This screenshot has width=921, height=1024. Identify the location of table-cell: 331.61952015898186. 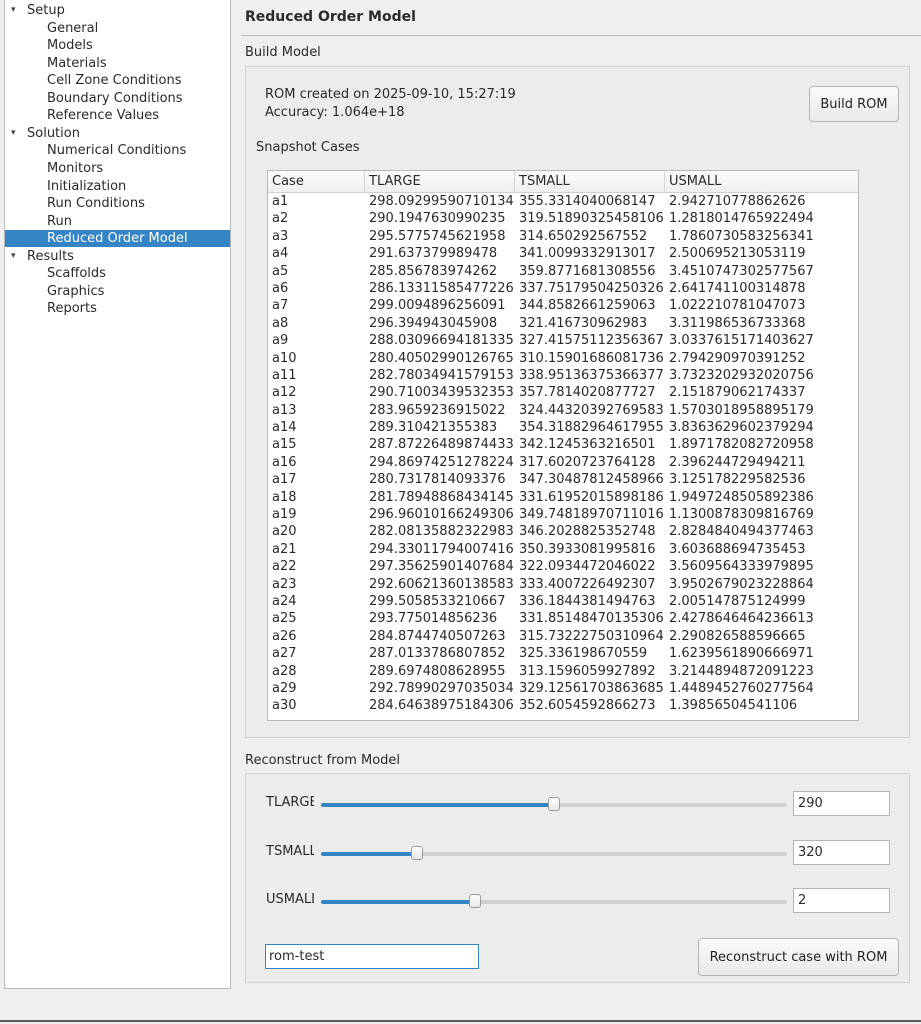
(591, 497).